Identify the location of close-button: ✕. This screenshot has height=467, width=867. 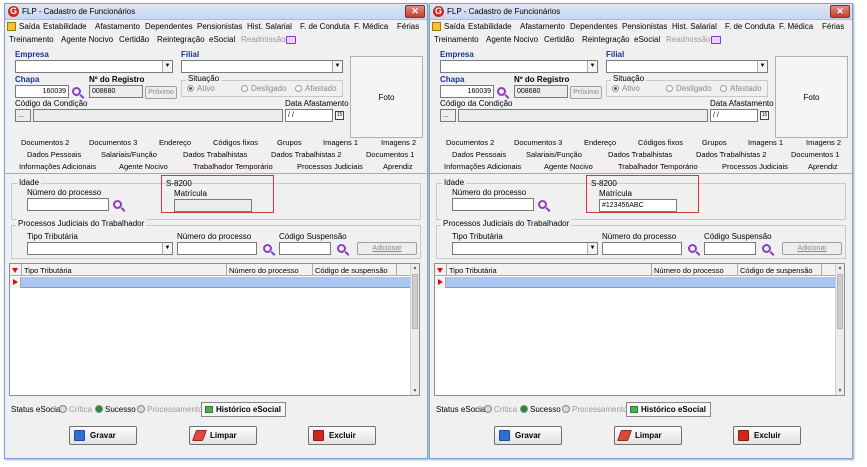
(840, 11).